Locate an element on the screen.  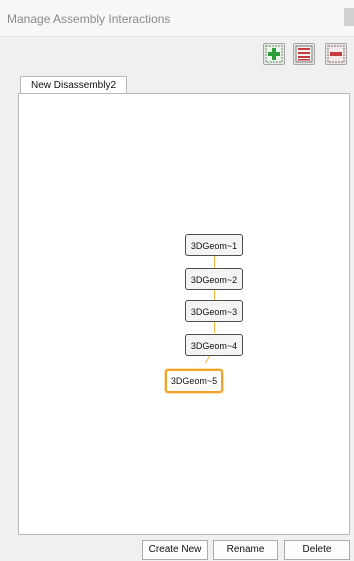
delete-button: Delete is located at coordinates (317, 550).